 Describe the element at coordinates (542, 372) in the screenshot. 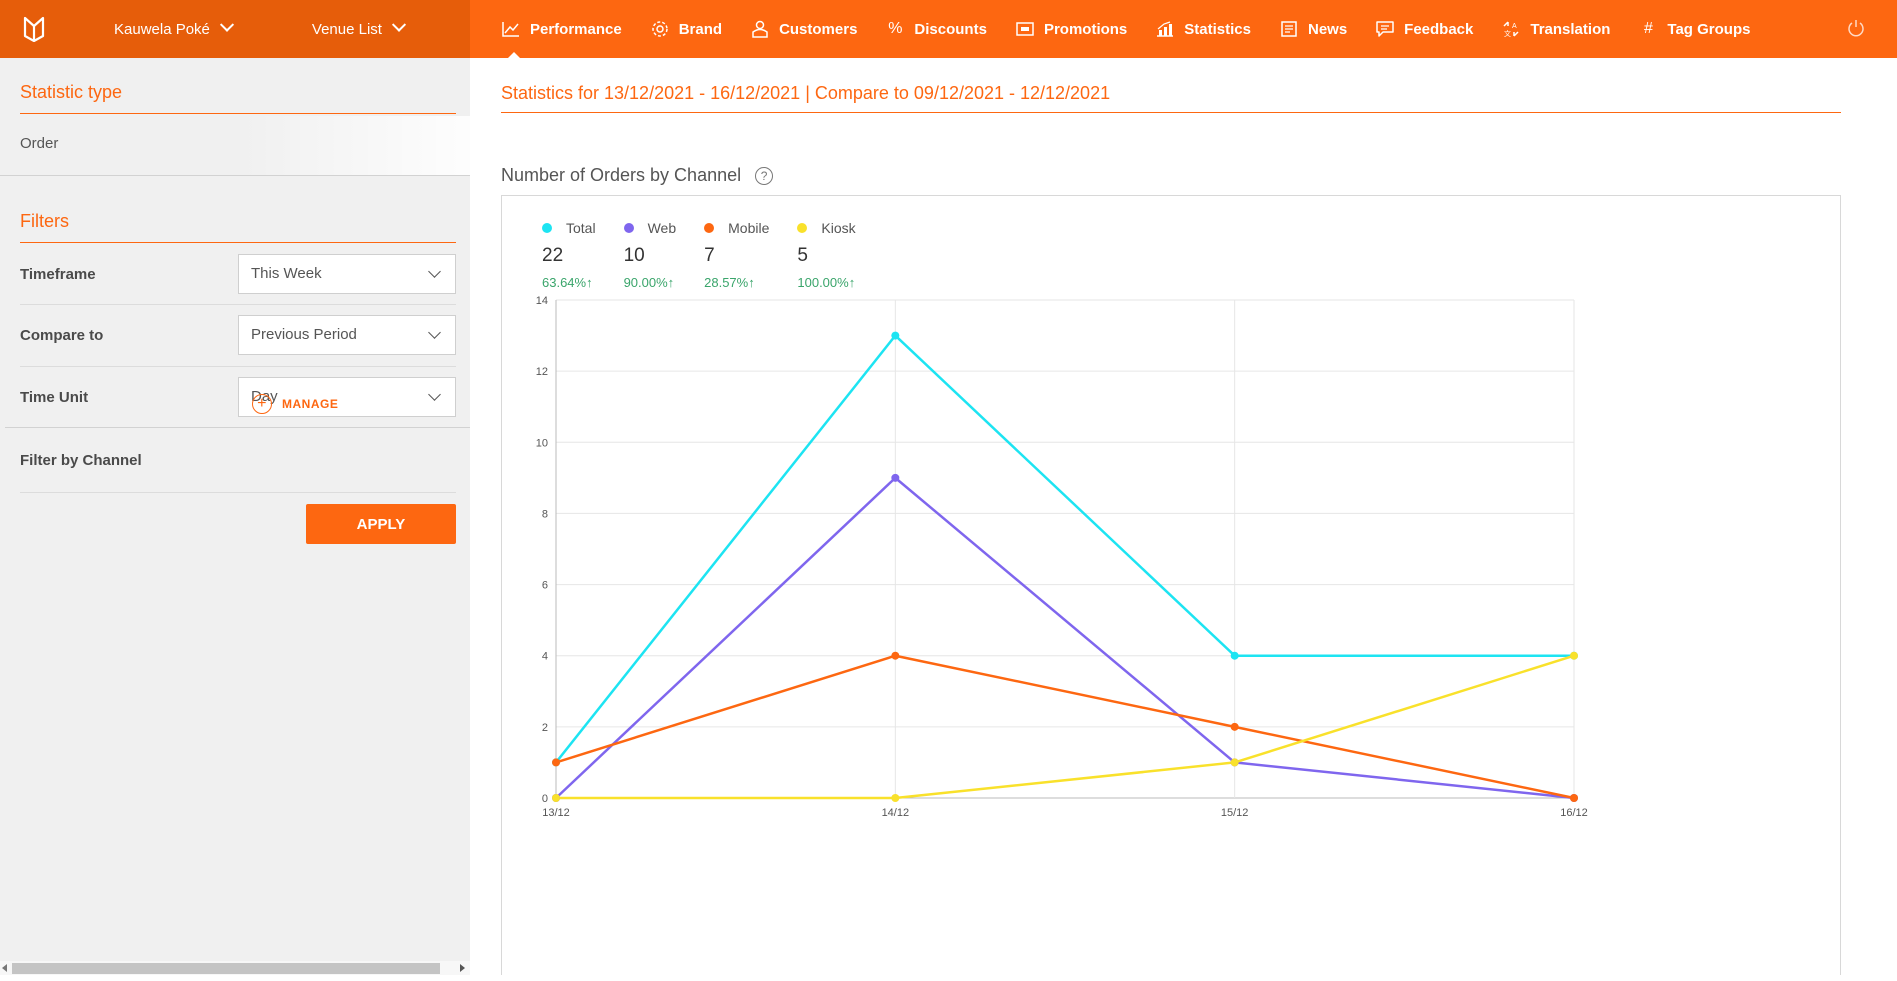

I see `y-tick-label: 12` at that location.